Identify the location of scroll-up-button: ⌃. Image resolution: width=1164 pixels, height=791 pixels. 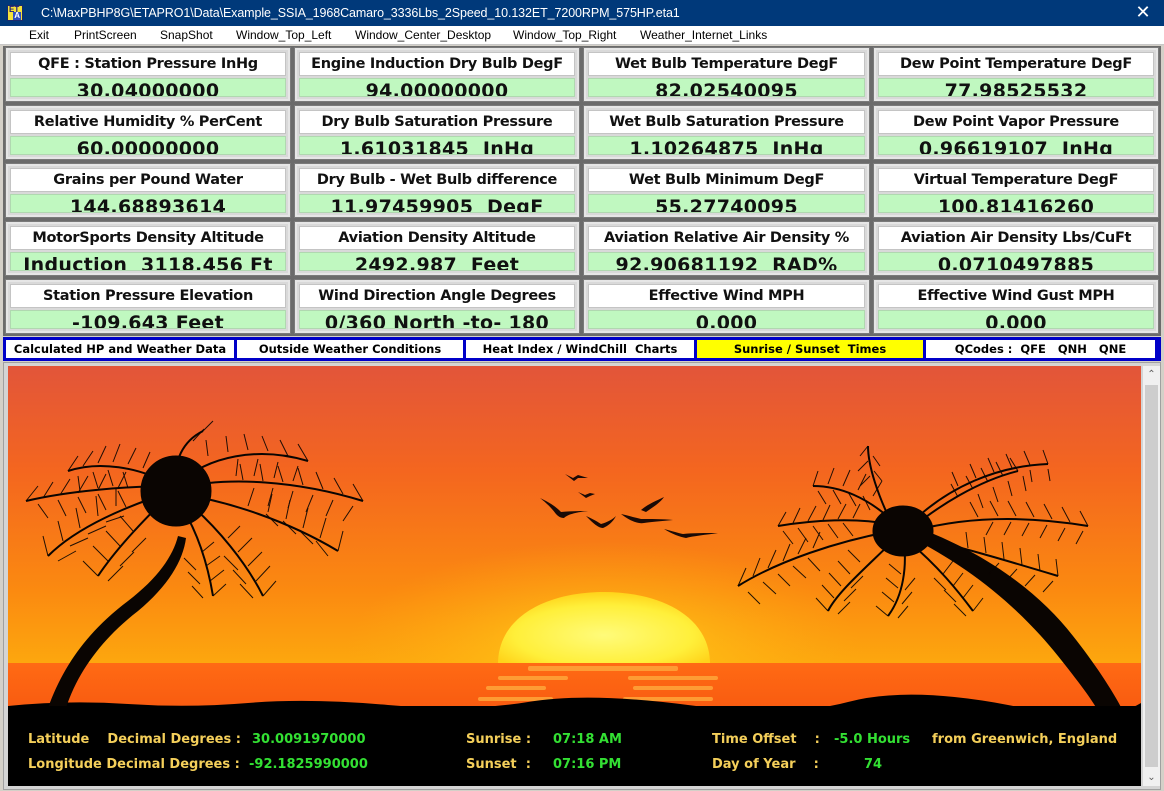
(1151, 374).